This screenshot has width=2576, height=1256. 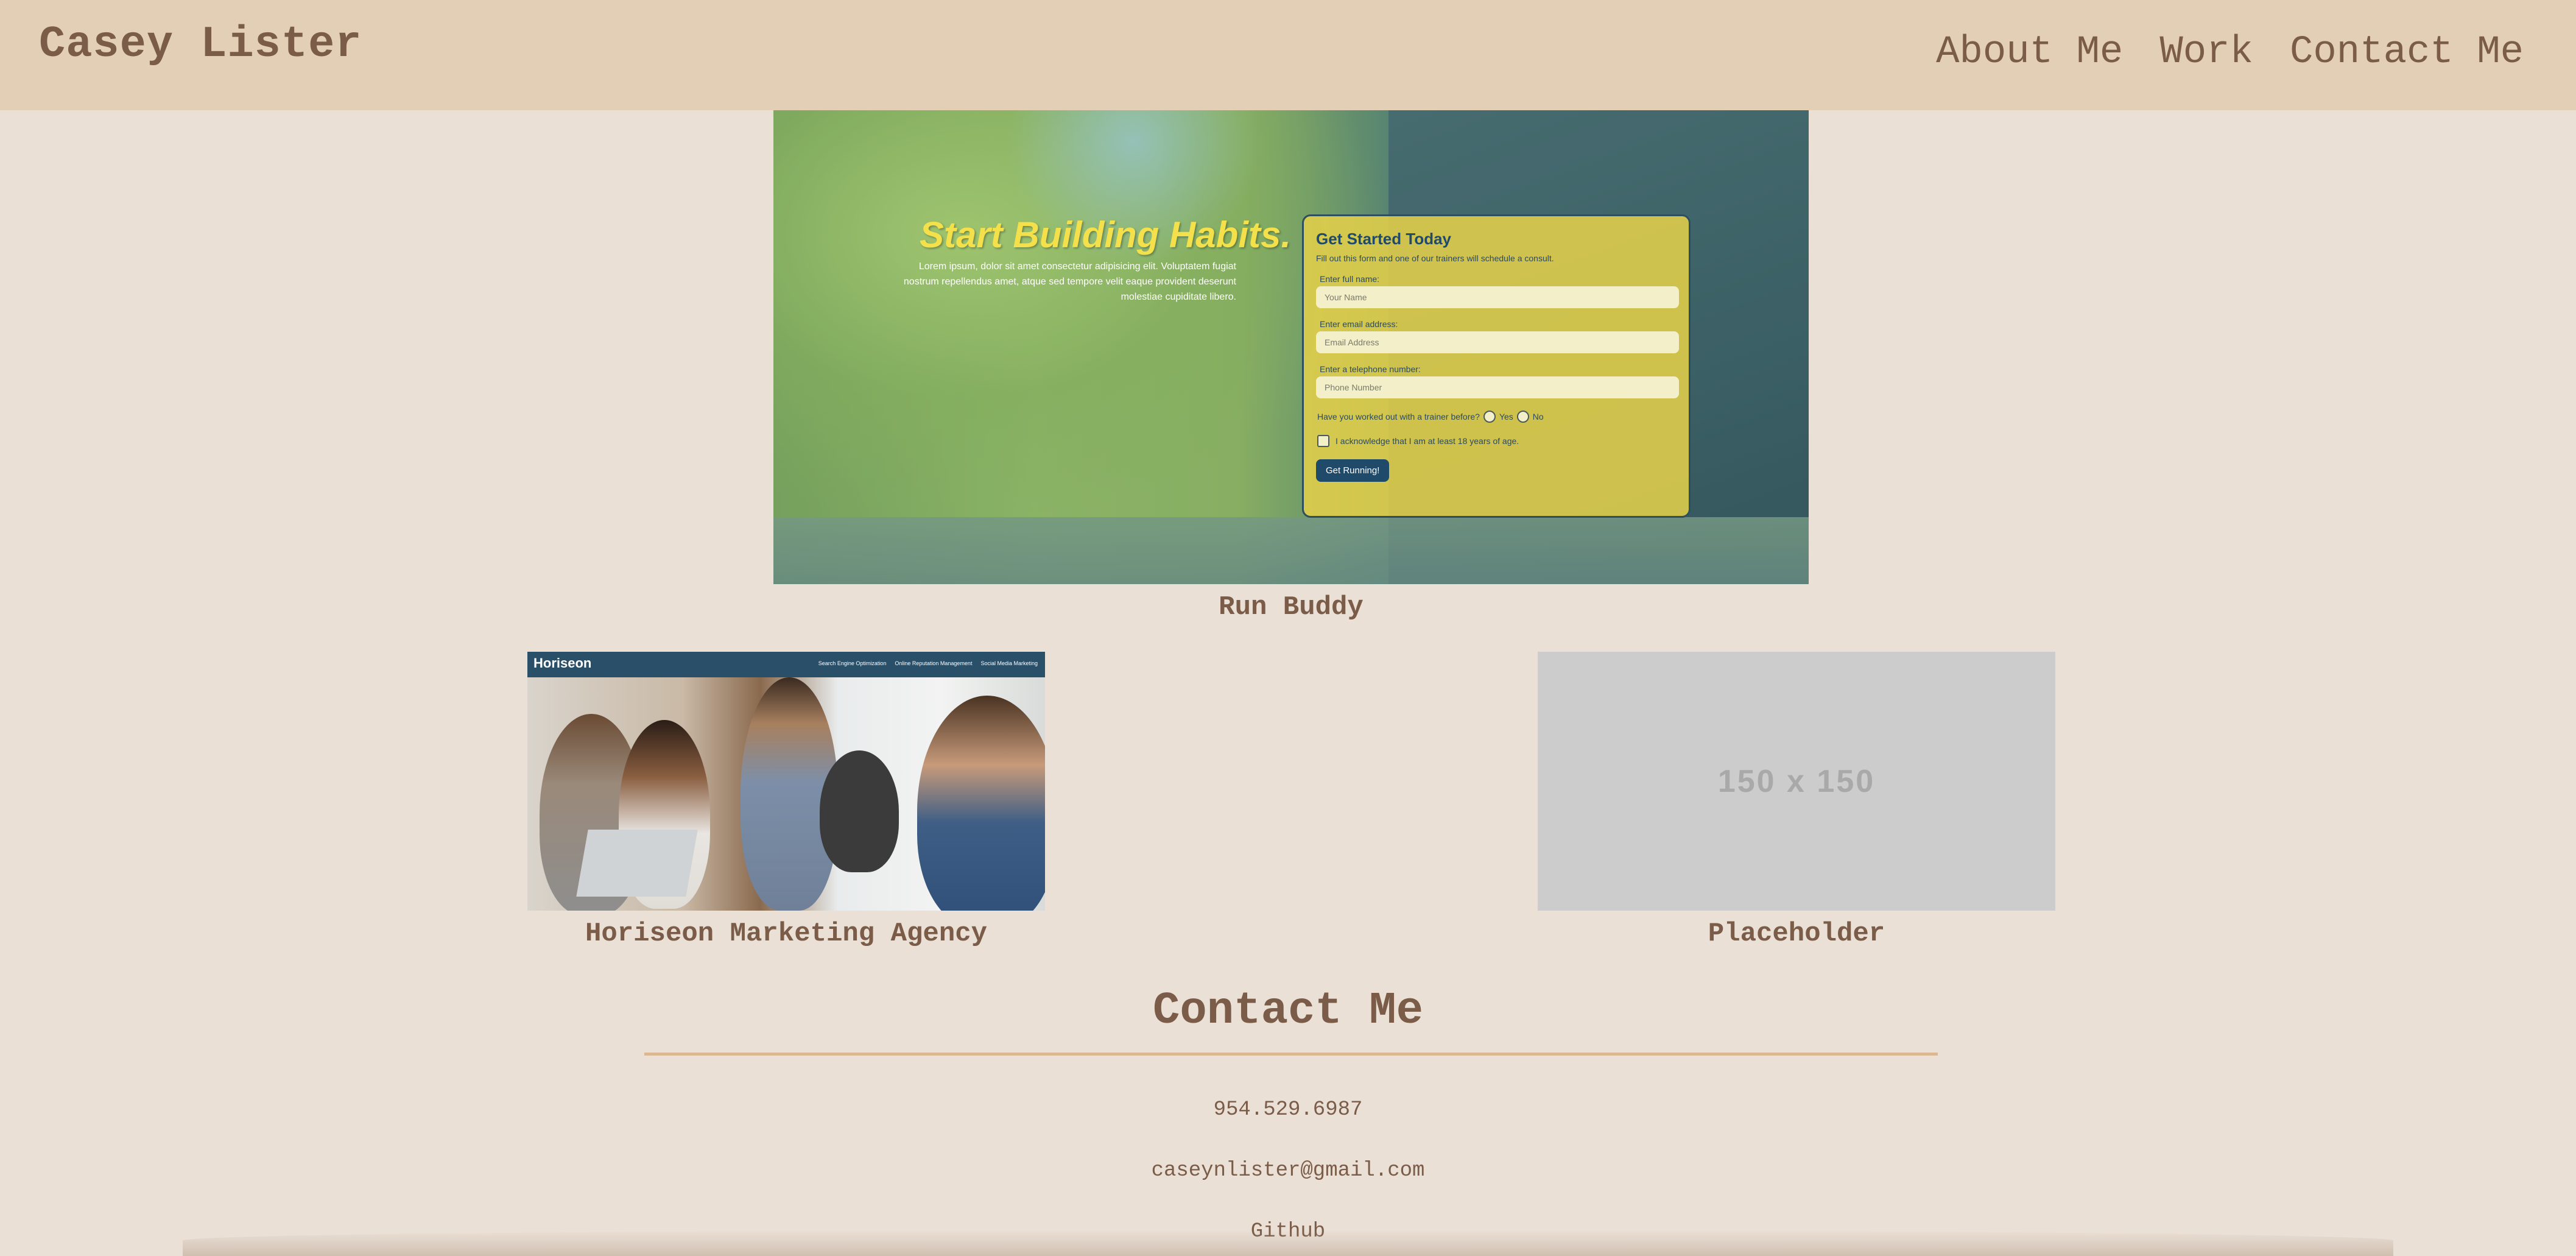 What do you see at coordinates (1291, 1055) in the screenshot?
I see `contact-divider` at bounding box center [1291, 1055].